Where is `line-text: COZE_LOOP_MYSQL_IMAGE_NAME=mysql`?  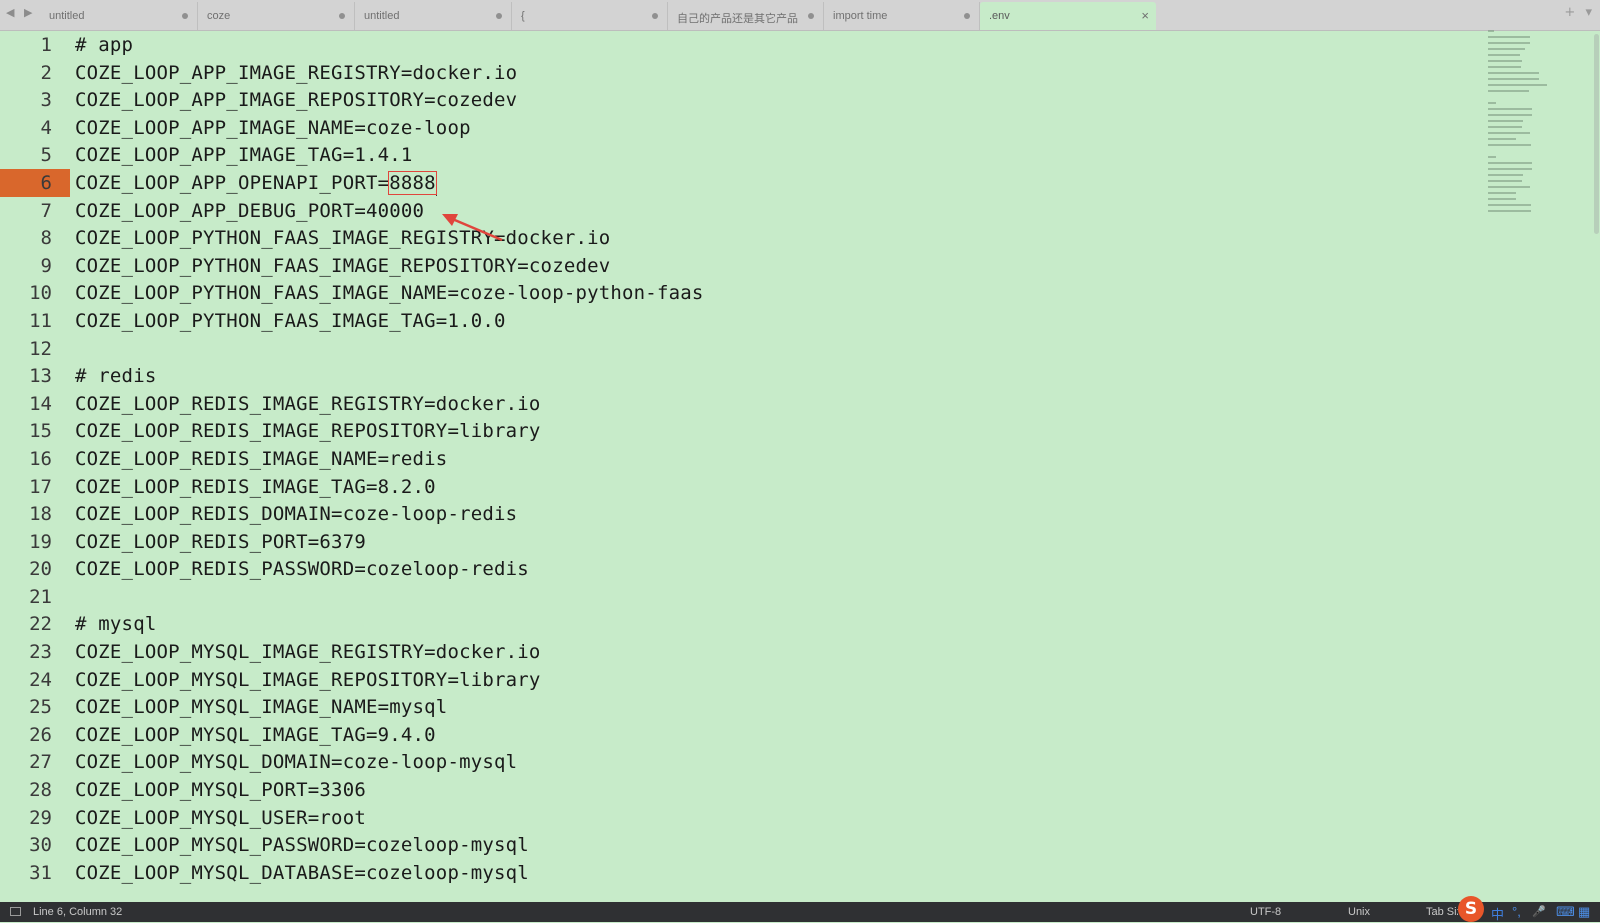 line-text: COZE_LOOP_MYSQL_IMAGE_NAME=mysql is located at coordinates (261, 708).